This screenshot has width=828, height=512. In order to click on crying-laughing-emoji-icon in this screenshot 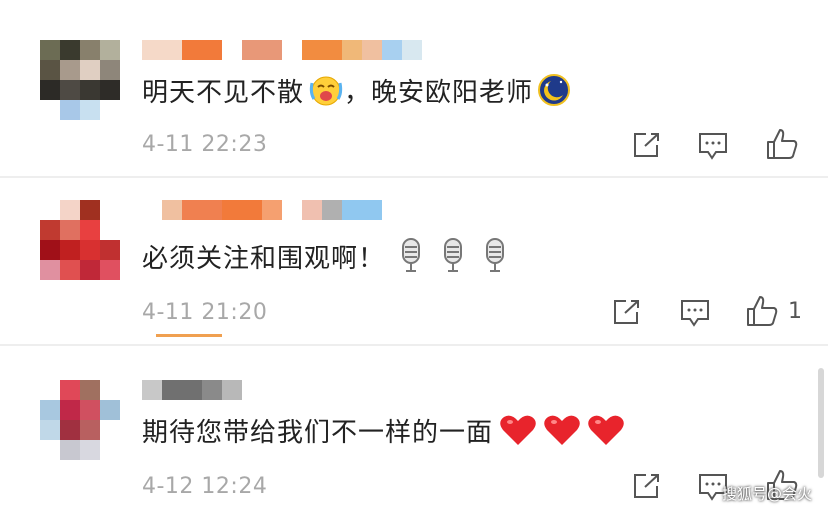, I will do `click(326, 91)`.